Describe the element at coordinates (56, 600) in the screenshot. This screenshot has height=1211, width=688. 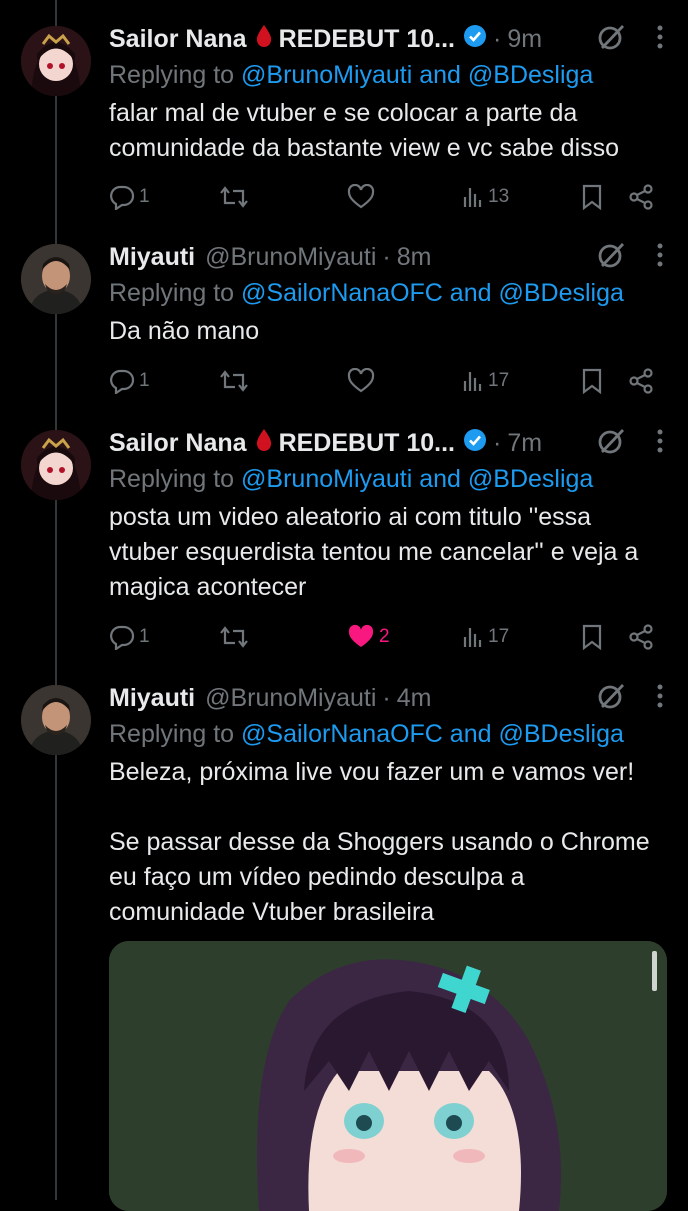
I see `thread-line` at that location.